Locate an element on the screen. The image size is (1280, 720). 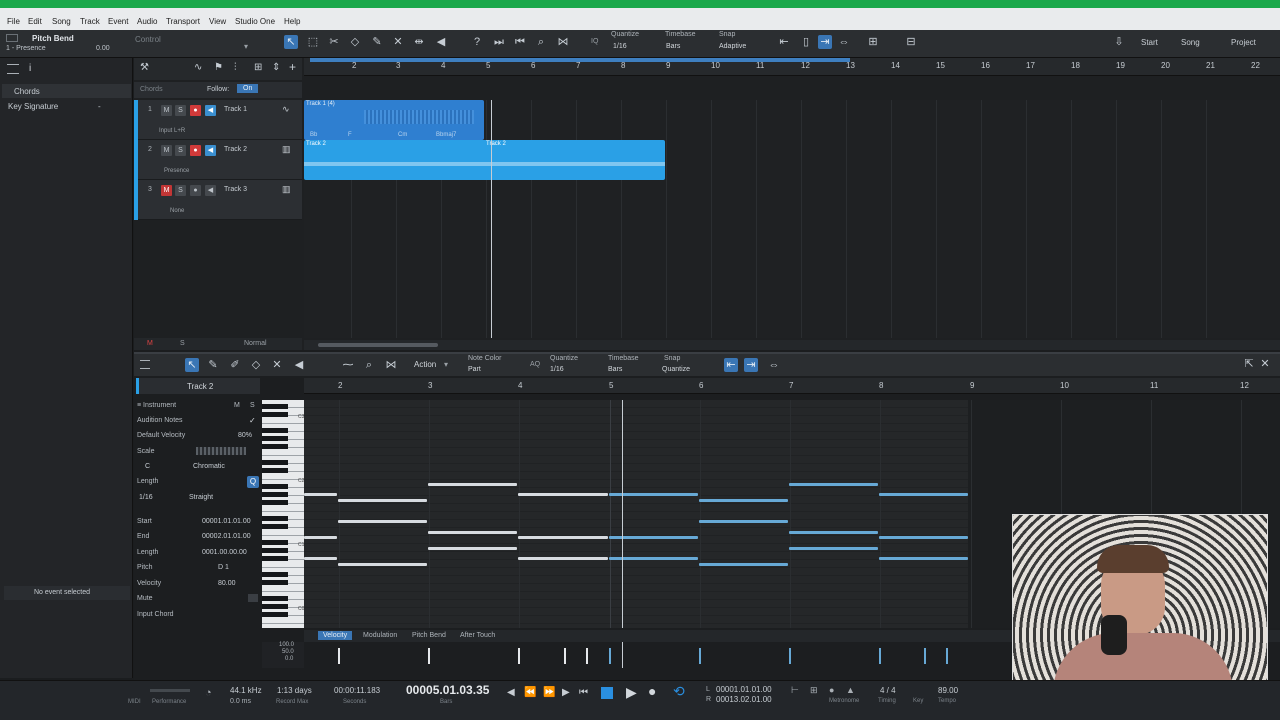
upload-icon: ⇩ is located at coordinates (1119, 42).